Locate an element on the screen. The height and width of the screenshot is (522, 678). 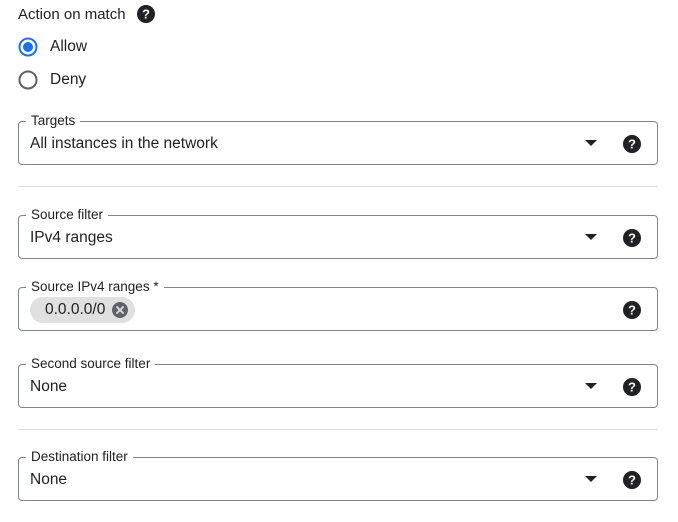
destination-filter-select: Destination filter None ? is located at coordinates (338, 474).